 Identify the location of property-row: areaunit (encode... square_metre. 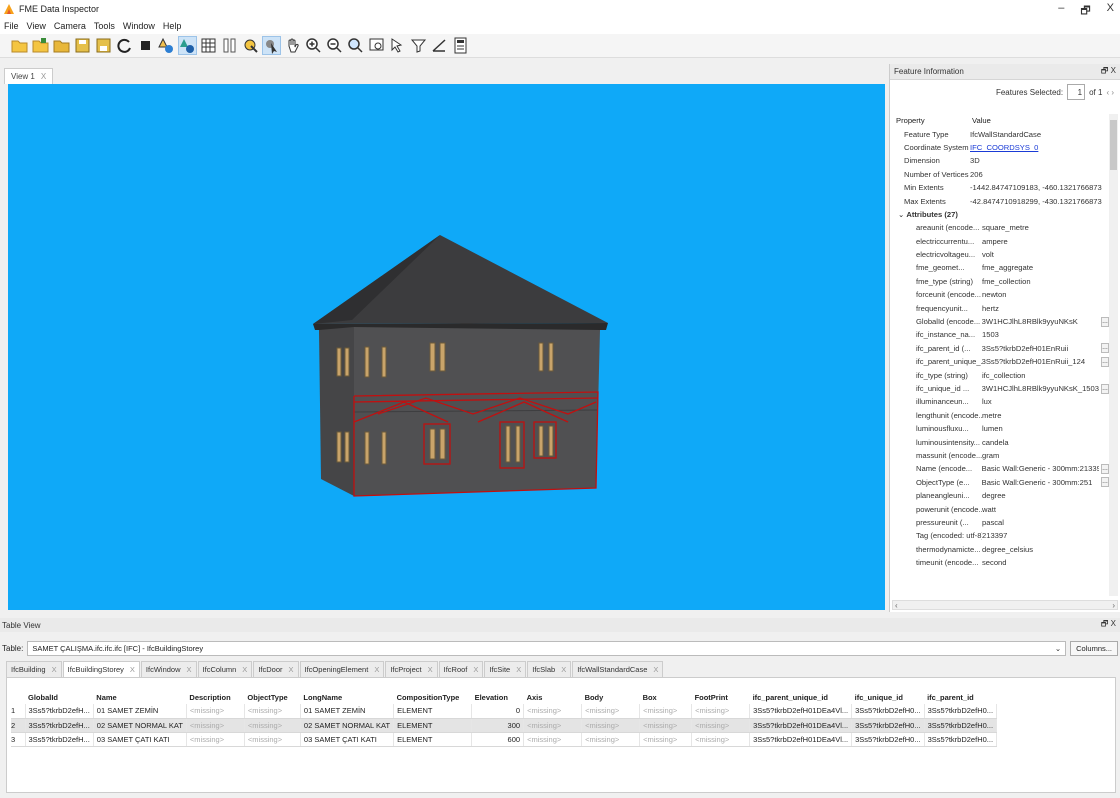
(1001, 227).